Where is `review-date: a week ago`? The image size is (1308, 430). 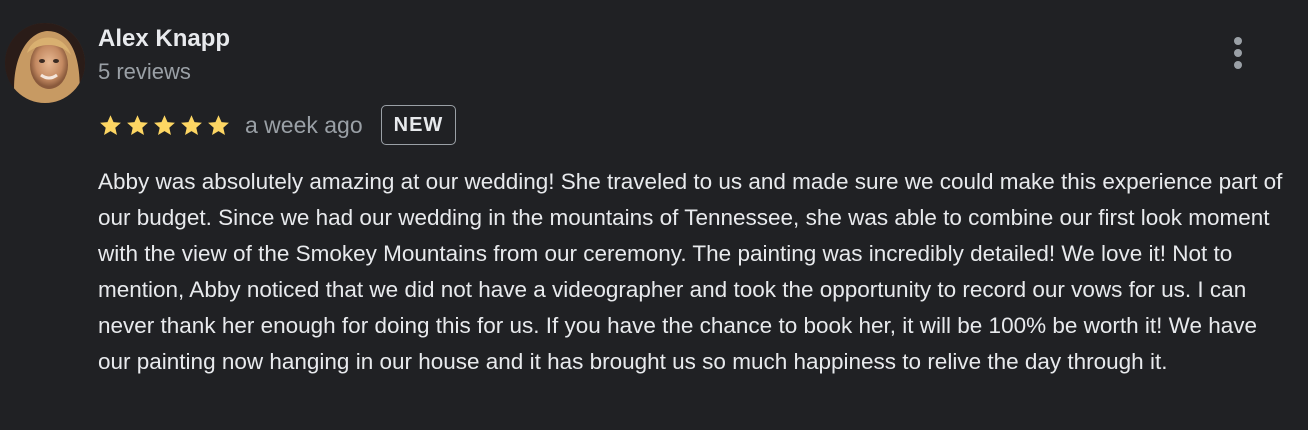 review-date: a week ago is located at coordinates (304, 124).